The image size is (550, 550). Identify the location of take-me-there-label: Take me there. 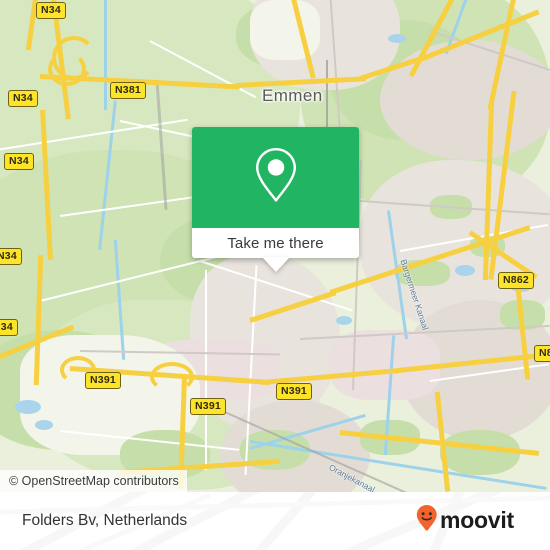
(275, 243).